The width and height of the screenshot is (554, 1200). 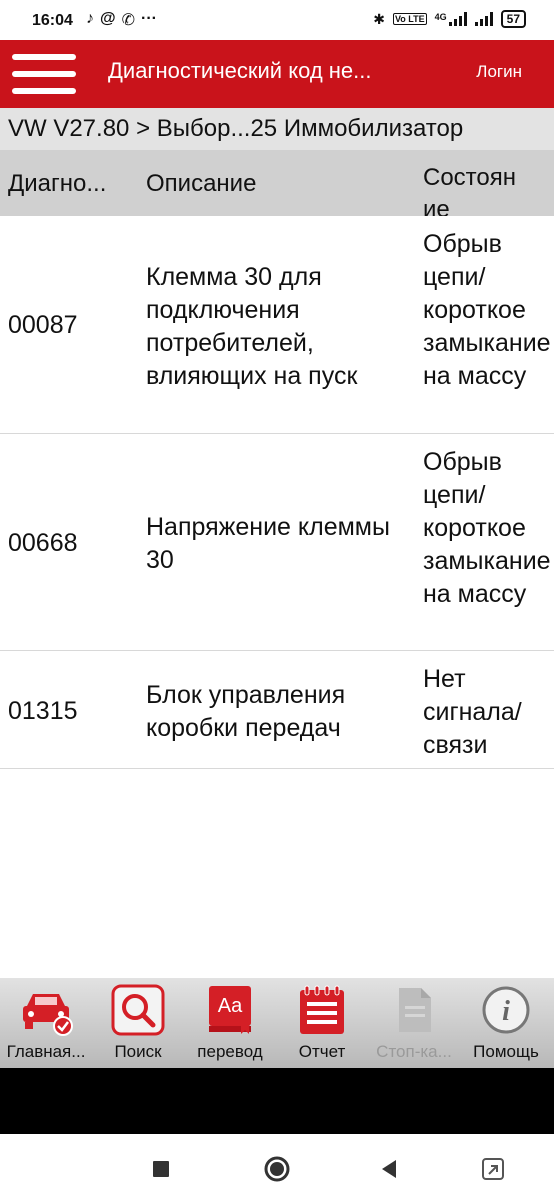 I want to click on dtc-code: 00668, so click(x=43, y=543).